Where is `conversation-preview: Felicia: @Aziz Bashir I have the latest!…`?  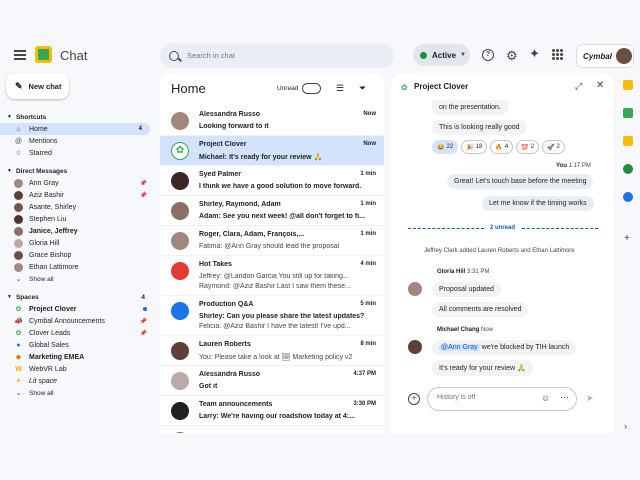 conversation-preview: Felicia: @Aziz Bashir I have the latest!… is located at coordinates (275, 326).